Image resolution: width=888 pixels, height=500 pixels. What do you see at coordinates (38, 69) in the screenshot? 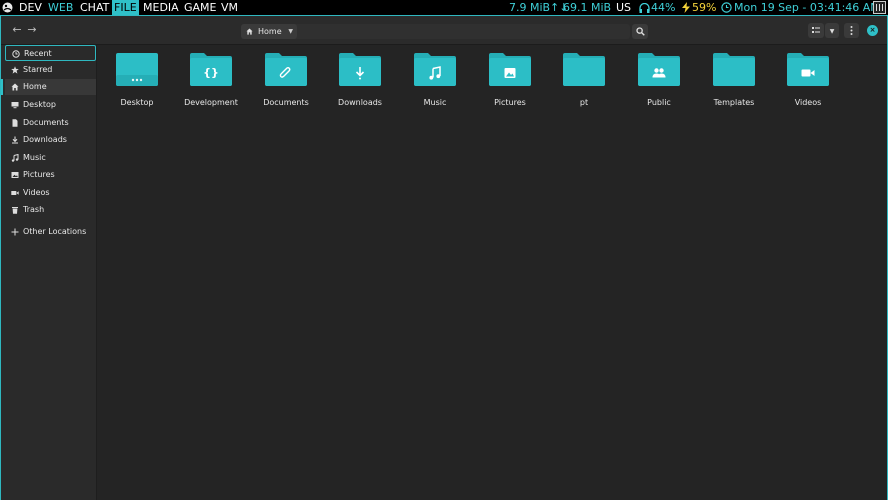
I see `sidebar-item-label: Starred` at bounding box center [38, 69].